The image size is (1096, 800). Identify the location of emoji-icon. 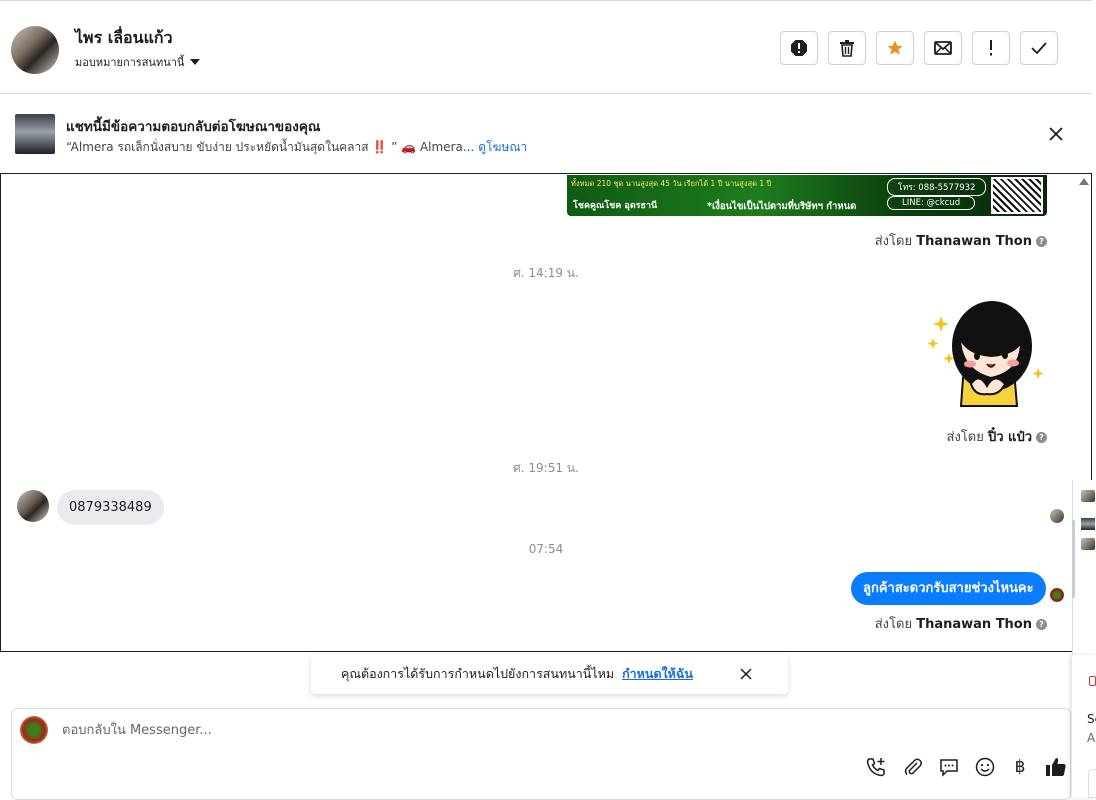
(985, 767).